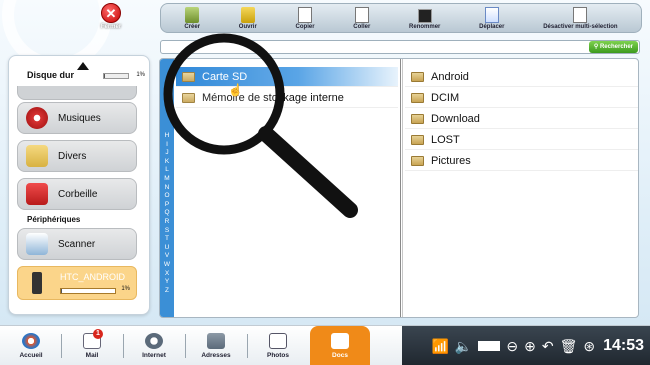 Image resolution: width=650 pixels, height=365 pixels. I want to click on multi-select-button: Désactiver multi-sélection, so click(580, 18).